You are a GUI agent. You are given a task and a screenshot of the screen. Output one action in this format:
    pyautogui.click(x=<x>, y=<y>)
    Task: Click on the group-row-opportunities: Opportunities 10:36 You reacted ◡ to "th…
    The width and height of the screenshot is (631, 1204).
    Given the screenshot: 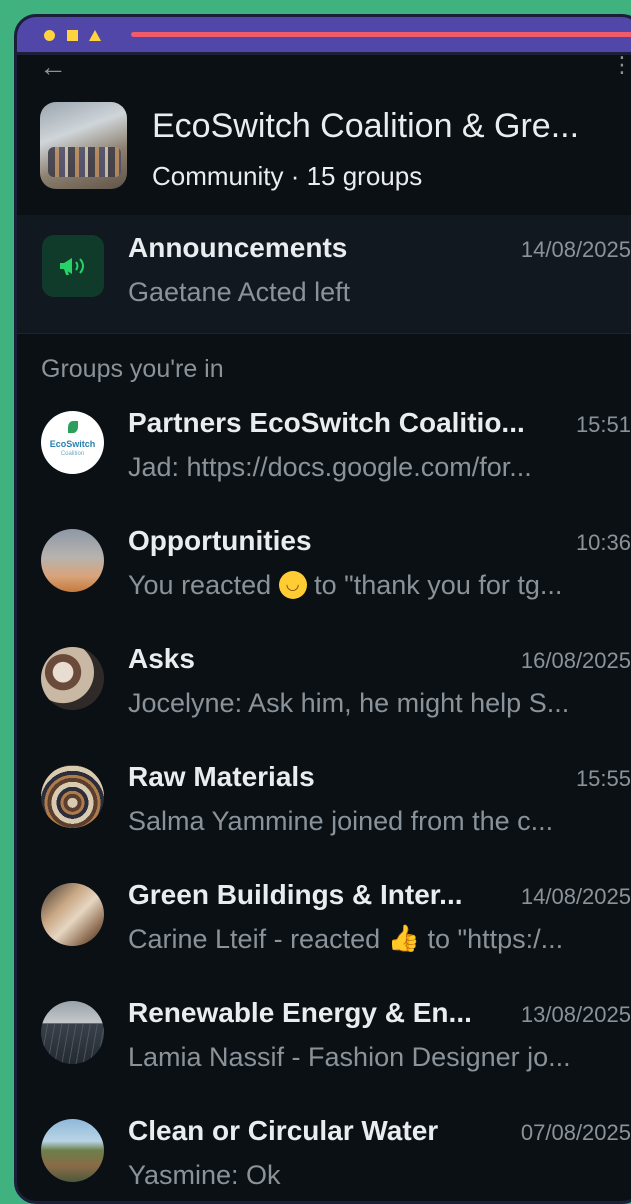 What is the action you would take?
    pyautogui.click(x=324, y=574)
    